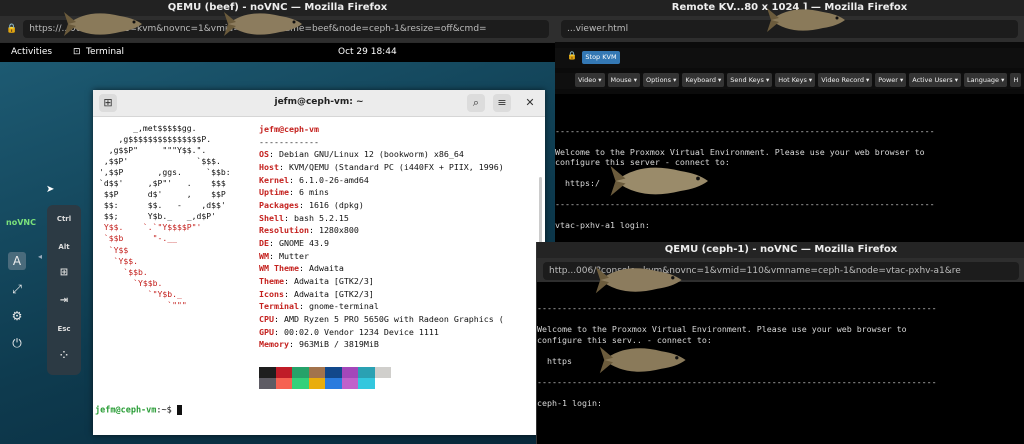 The image size is (1024, 444). I want to click on ascii-line: `d$$' ,$P"' . $$$, so click(162, 183).